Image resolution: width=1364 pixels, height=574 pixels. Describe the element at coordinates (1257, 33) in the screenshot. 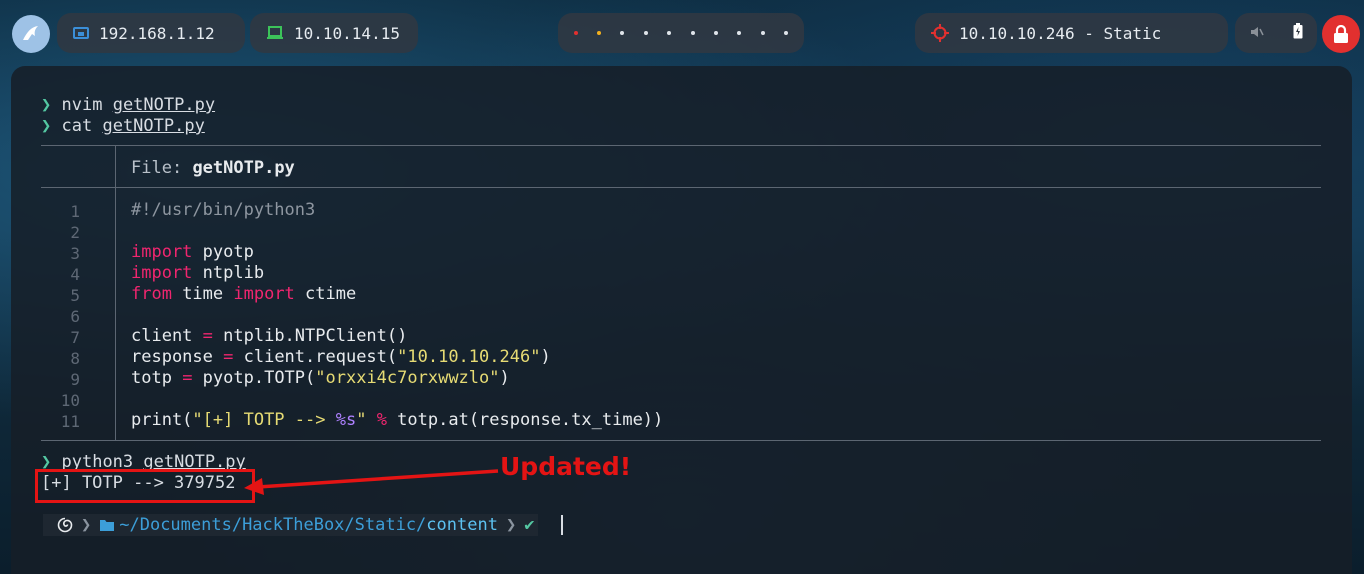

I see `volume-muted-icon` at that location.